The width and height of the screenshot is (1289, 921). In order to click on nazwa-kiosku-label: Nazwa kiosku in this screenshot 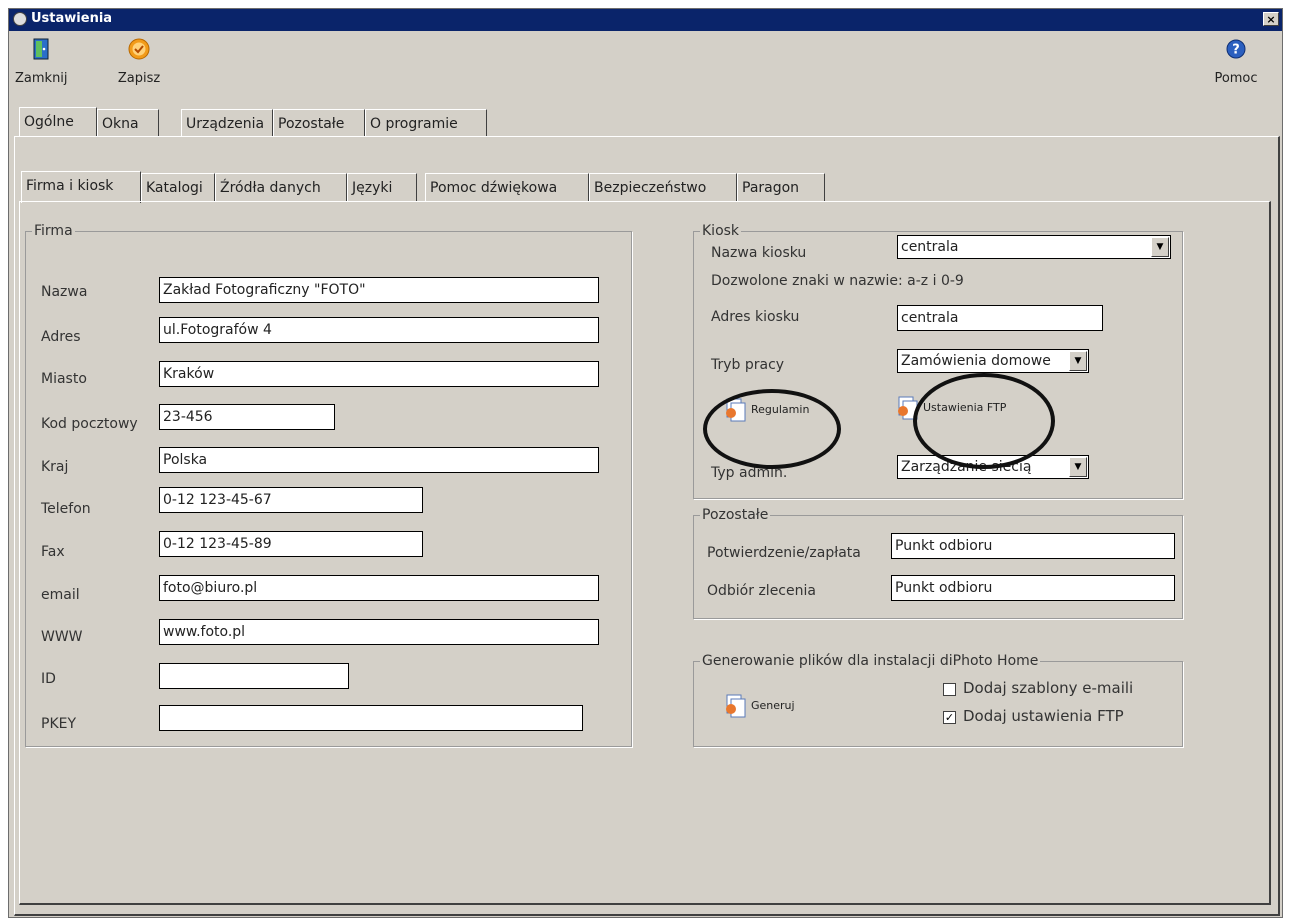, I will do `click(759, 253)`.